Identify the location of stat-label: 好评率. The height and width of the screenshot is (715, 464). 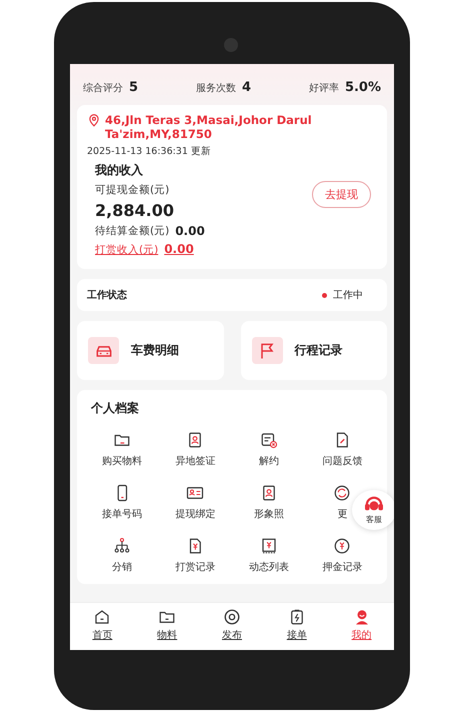
(323, 88).